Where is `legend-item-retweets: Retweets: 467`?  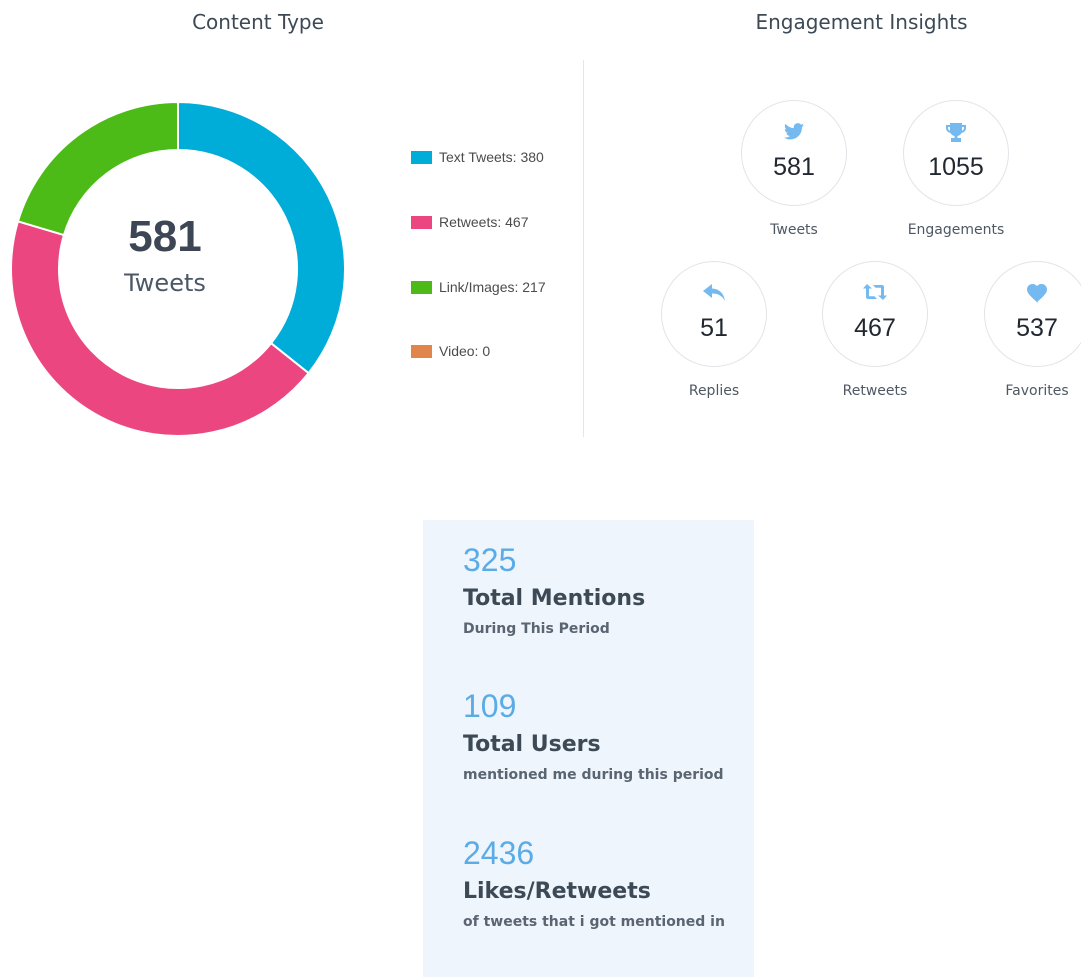
legend-item-retweets: Retweets: 467 is located at coordinates (470, 222).